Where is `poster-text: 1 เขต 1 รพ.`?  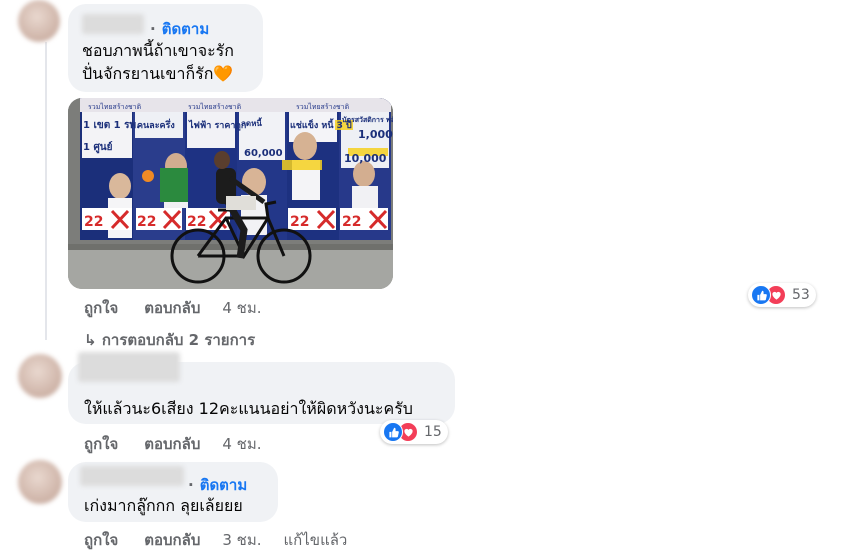 poster-text: 1 เขต 1 รพ. is located at coordinates (111, 125).